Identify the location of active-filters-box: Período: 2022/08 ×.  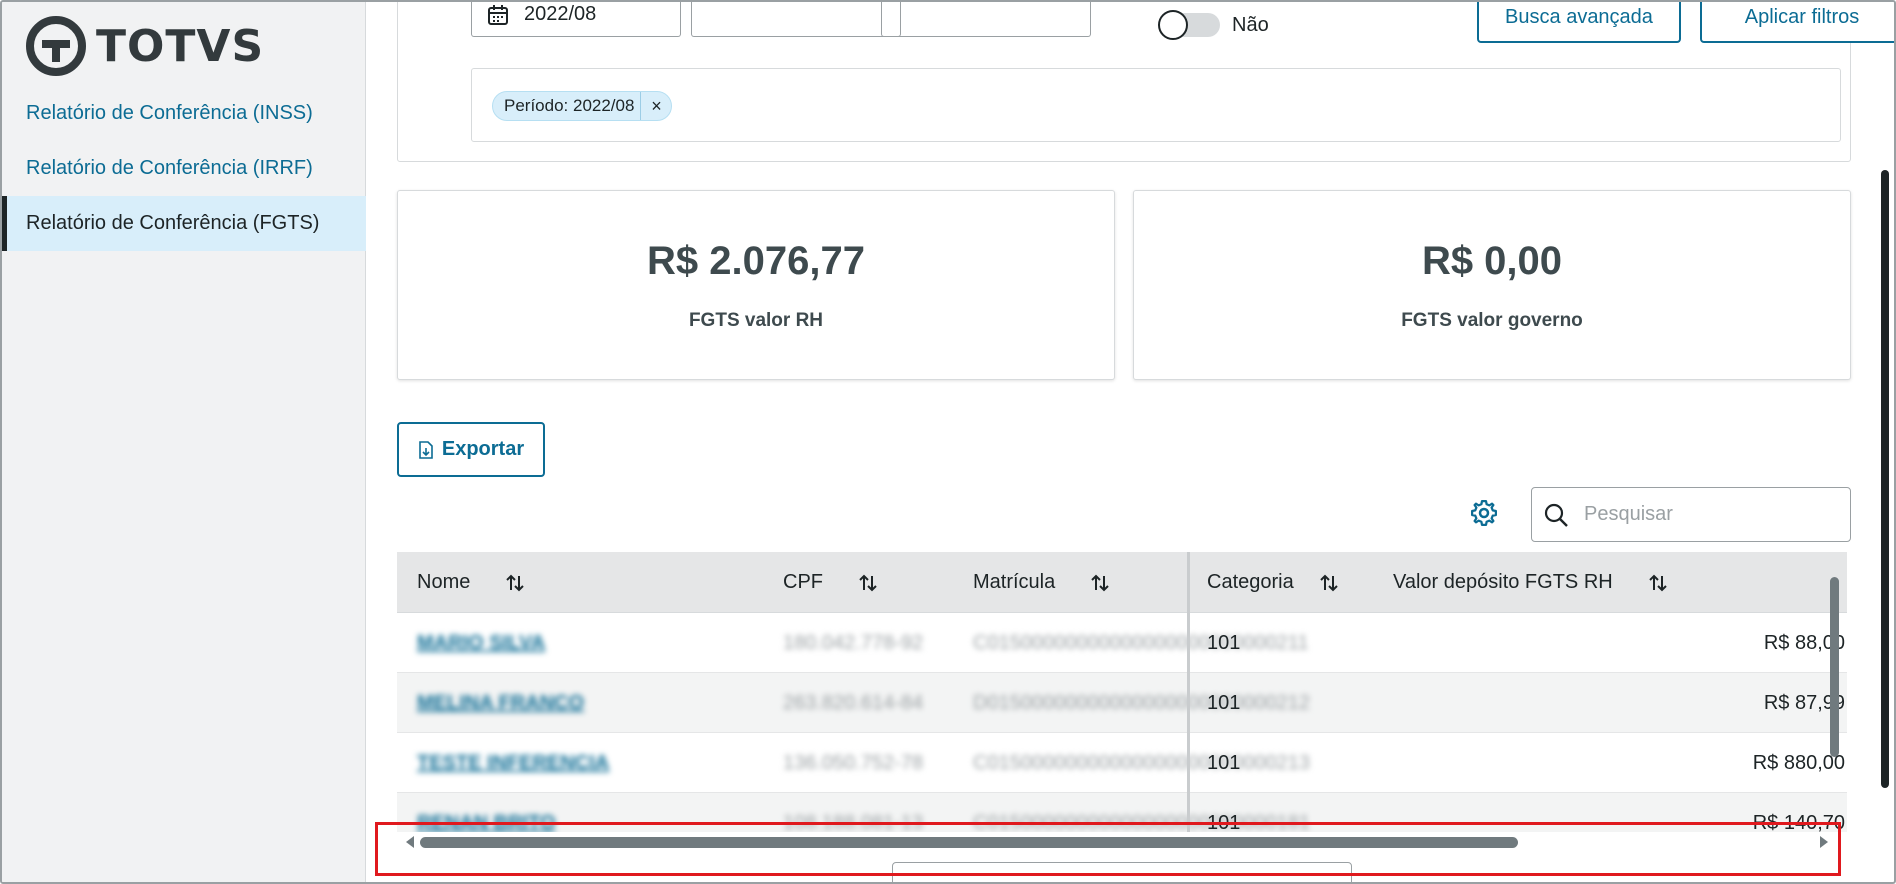
(1156, 105).